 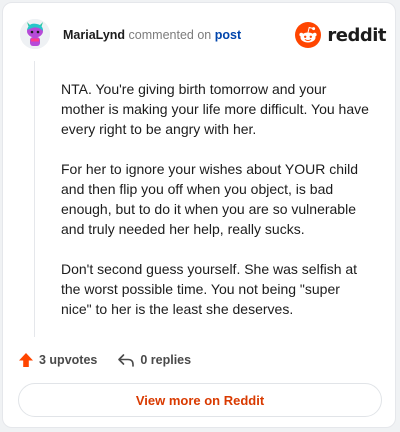 I want to click on upvote-arrow-icon, so click(x=26, y=360).